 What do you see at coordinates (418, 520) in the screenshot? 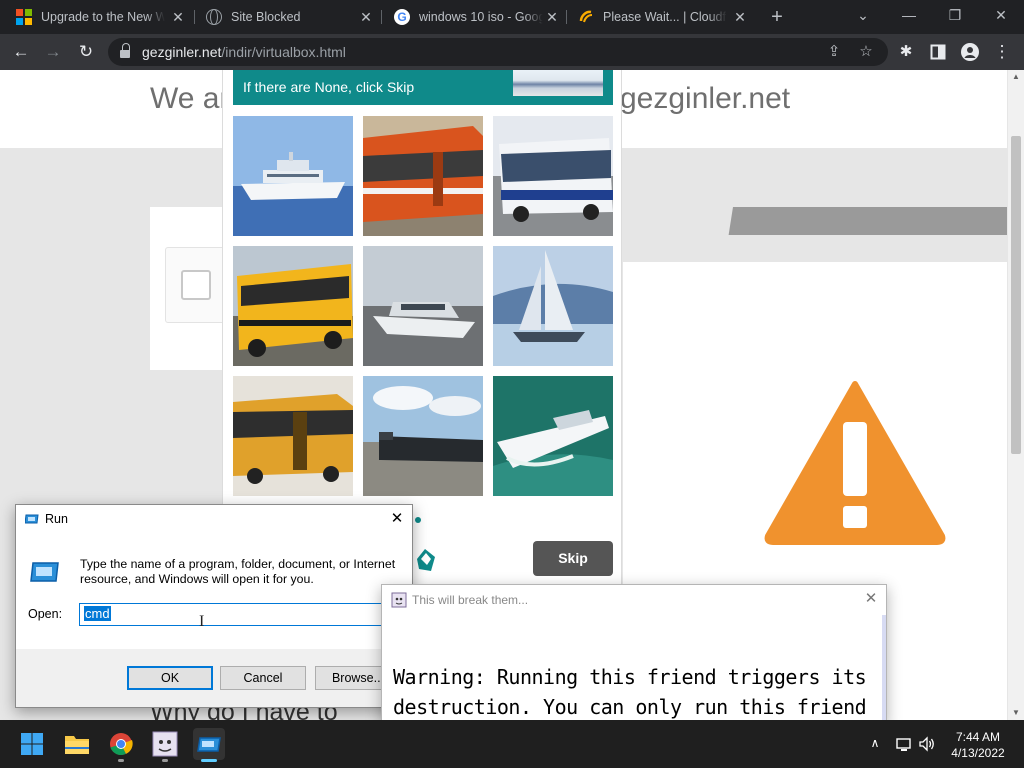
I see `captcha-page-indicator` at bounding box center [418, 520].